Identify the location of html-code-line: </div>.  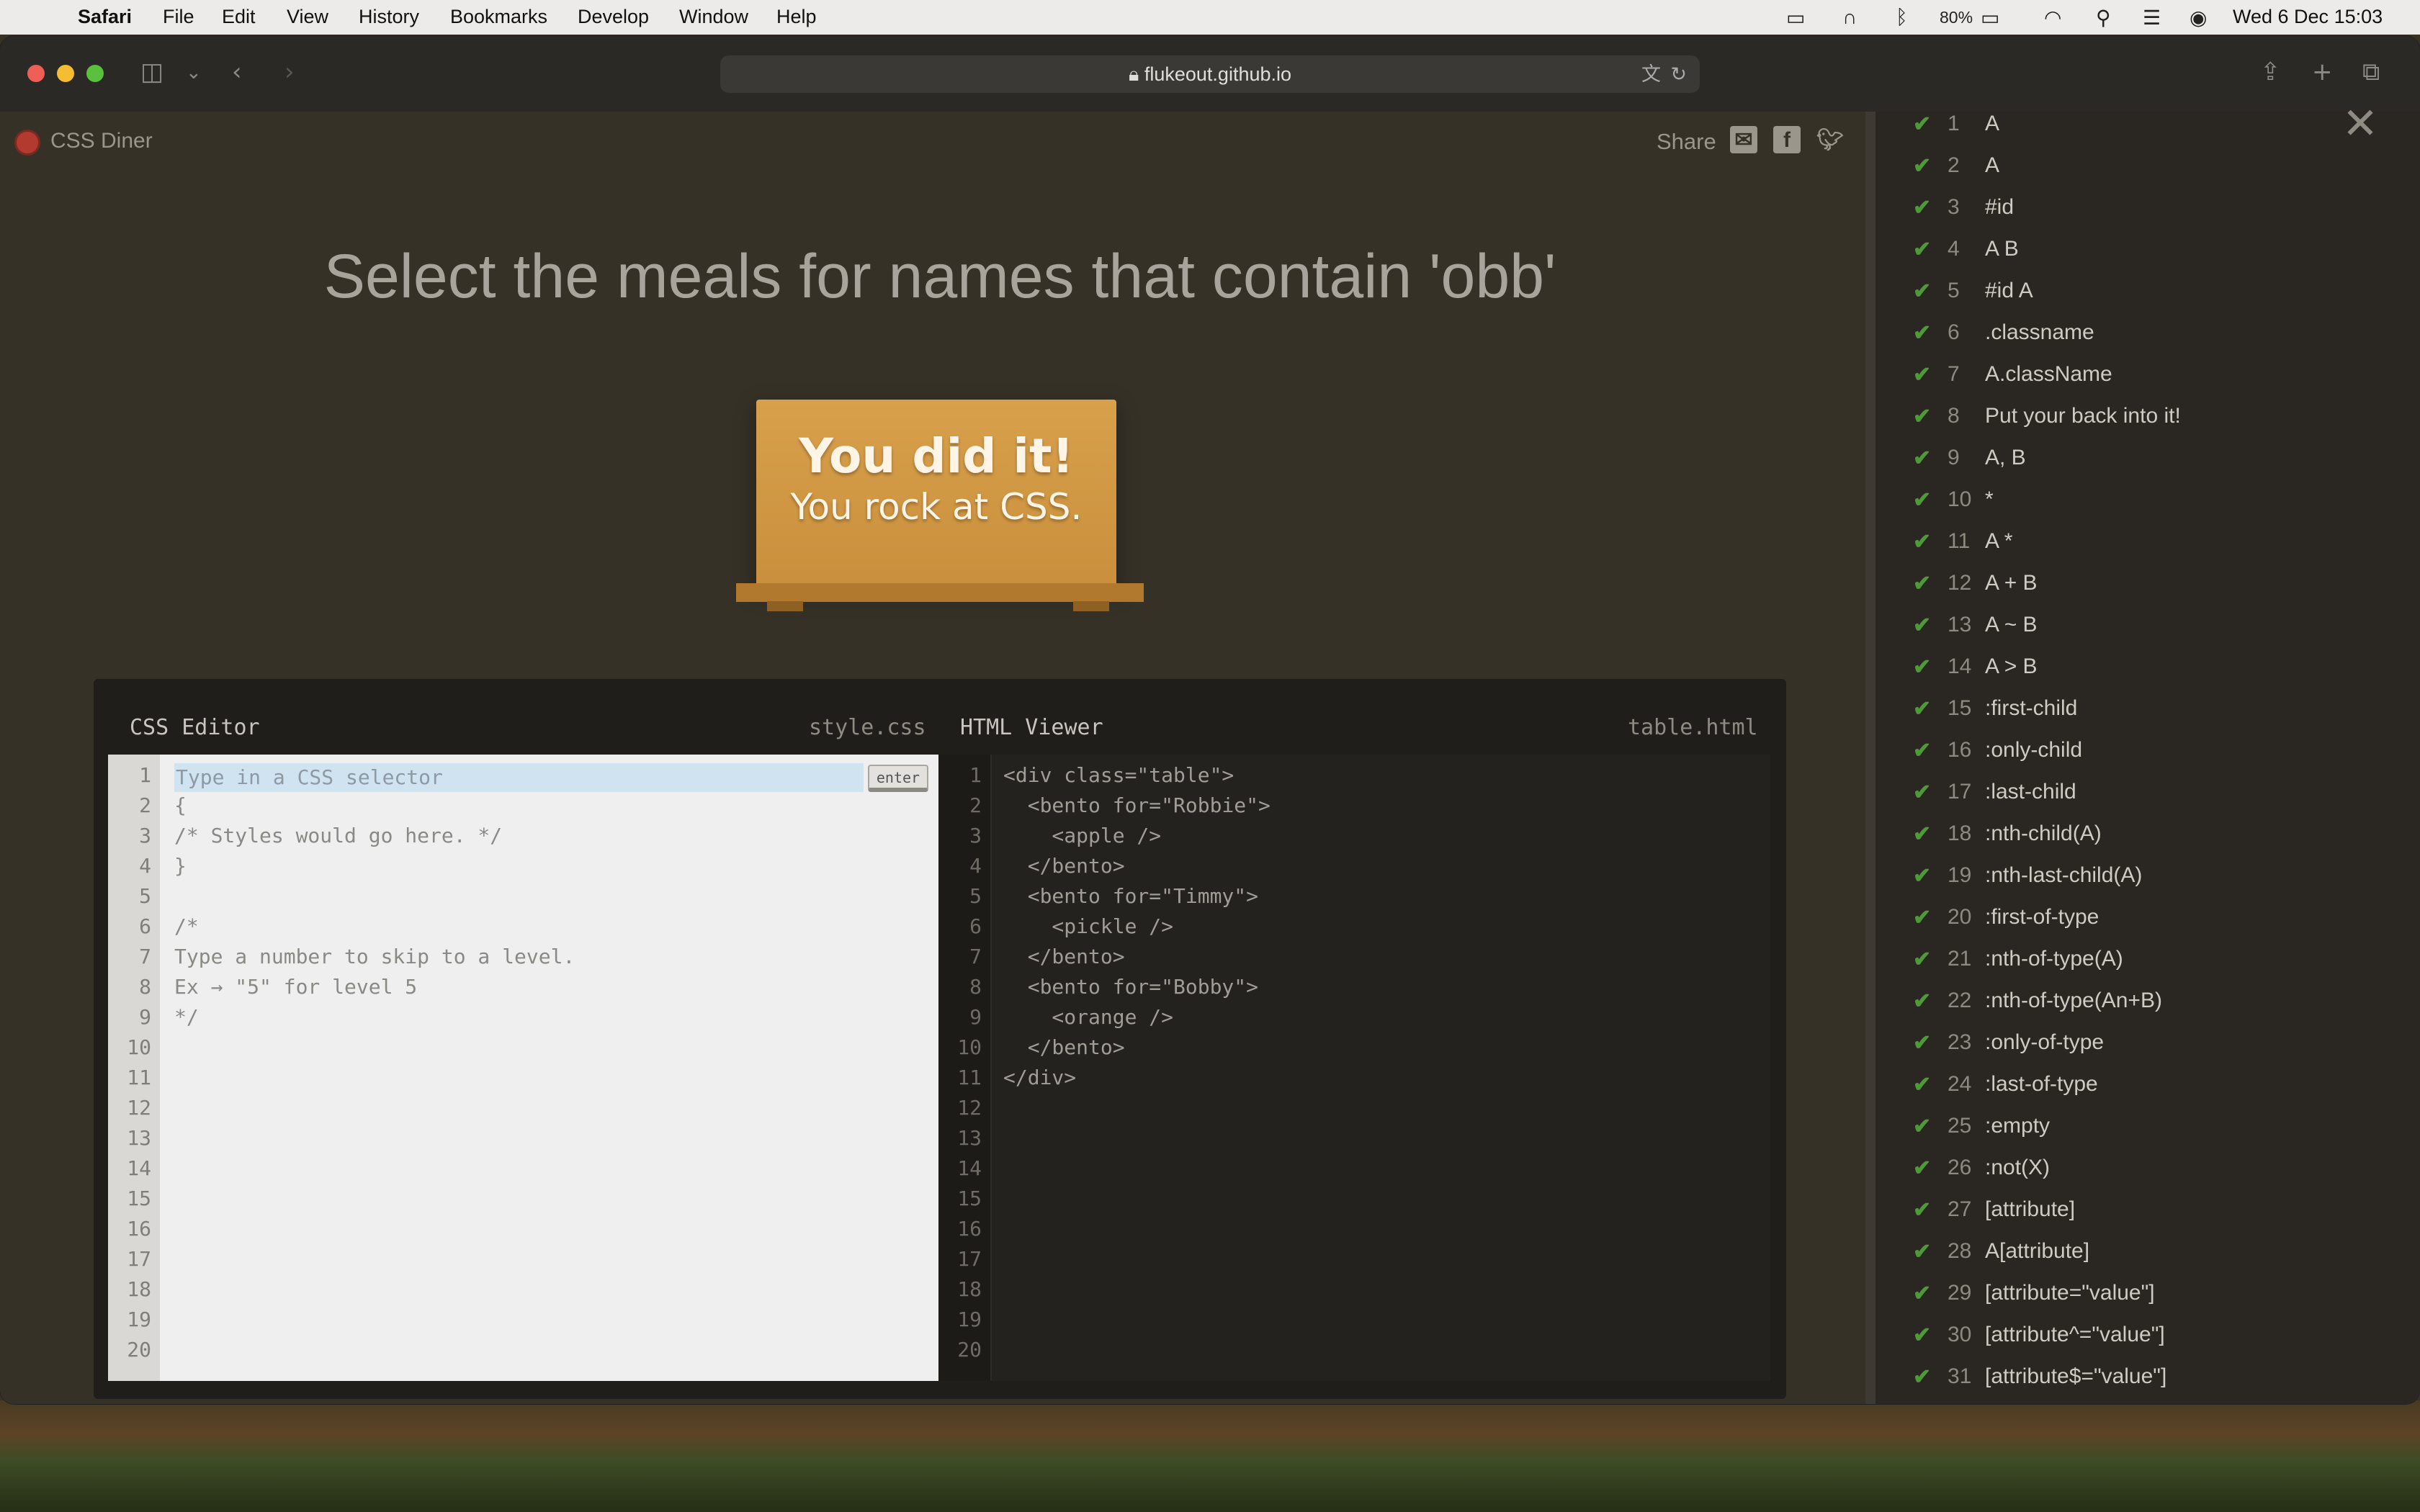
(1039, 1077).